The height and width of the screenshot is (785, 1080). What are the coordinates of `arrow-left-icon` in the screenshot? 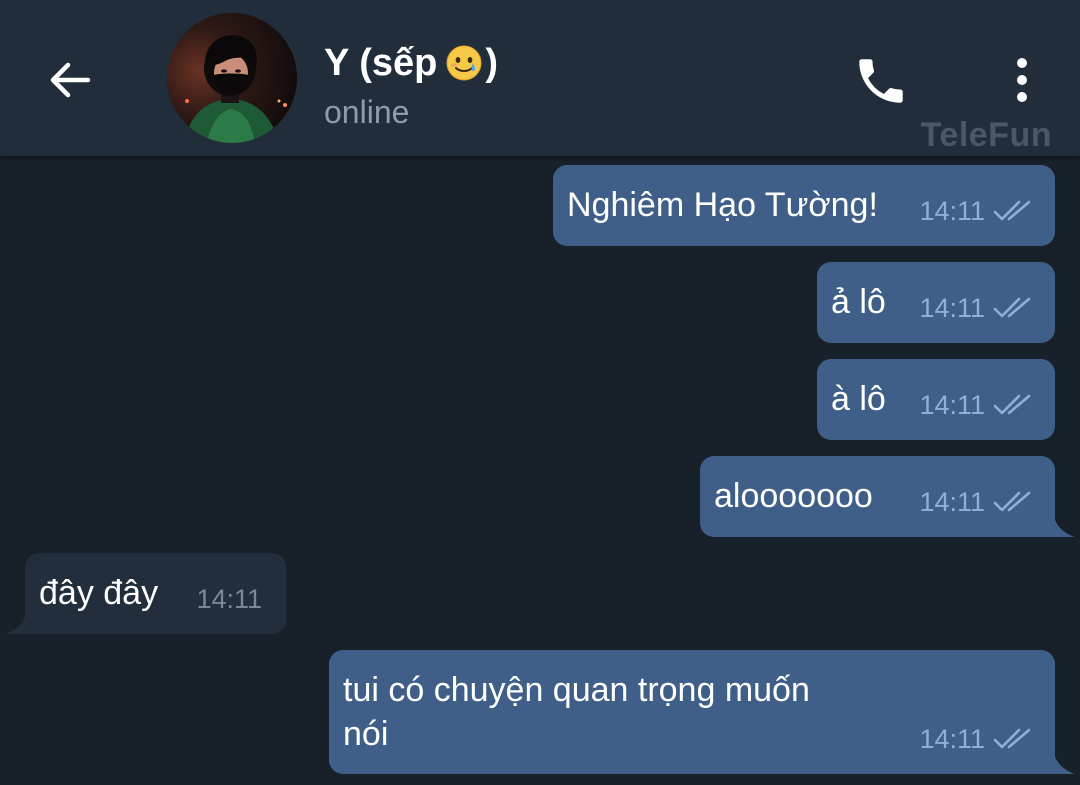 It's located at (70, 80).